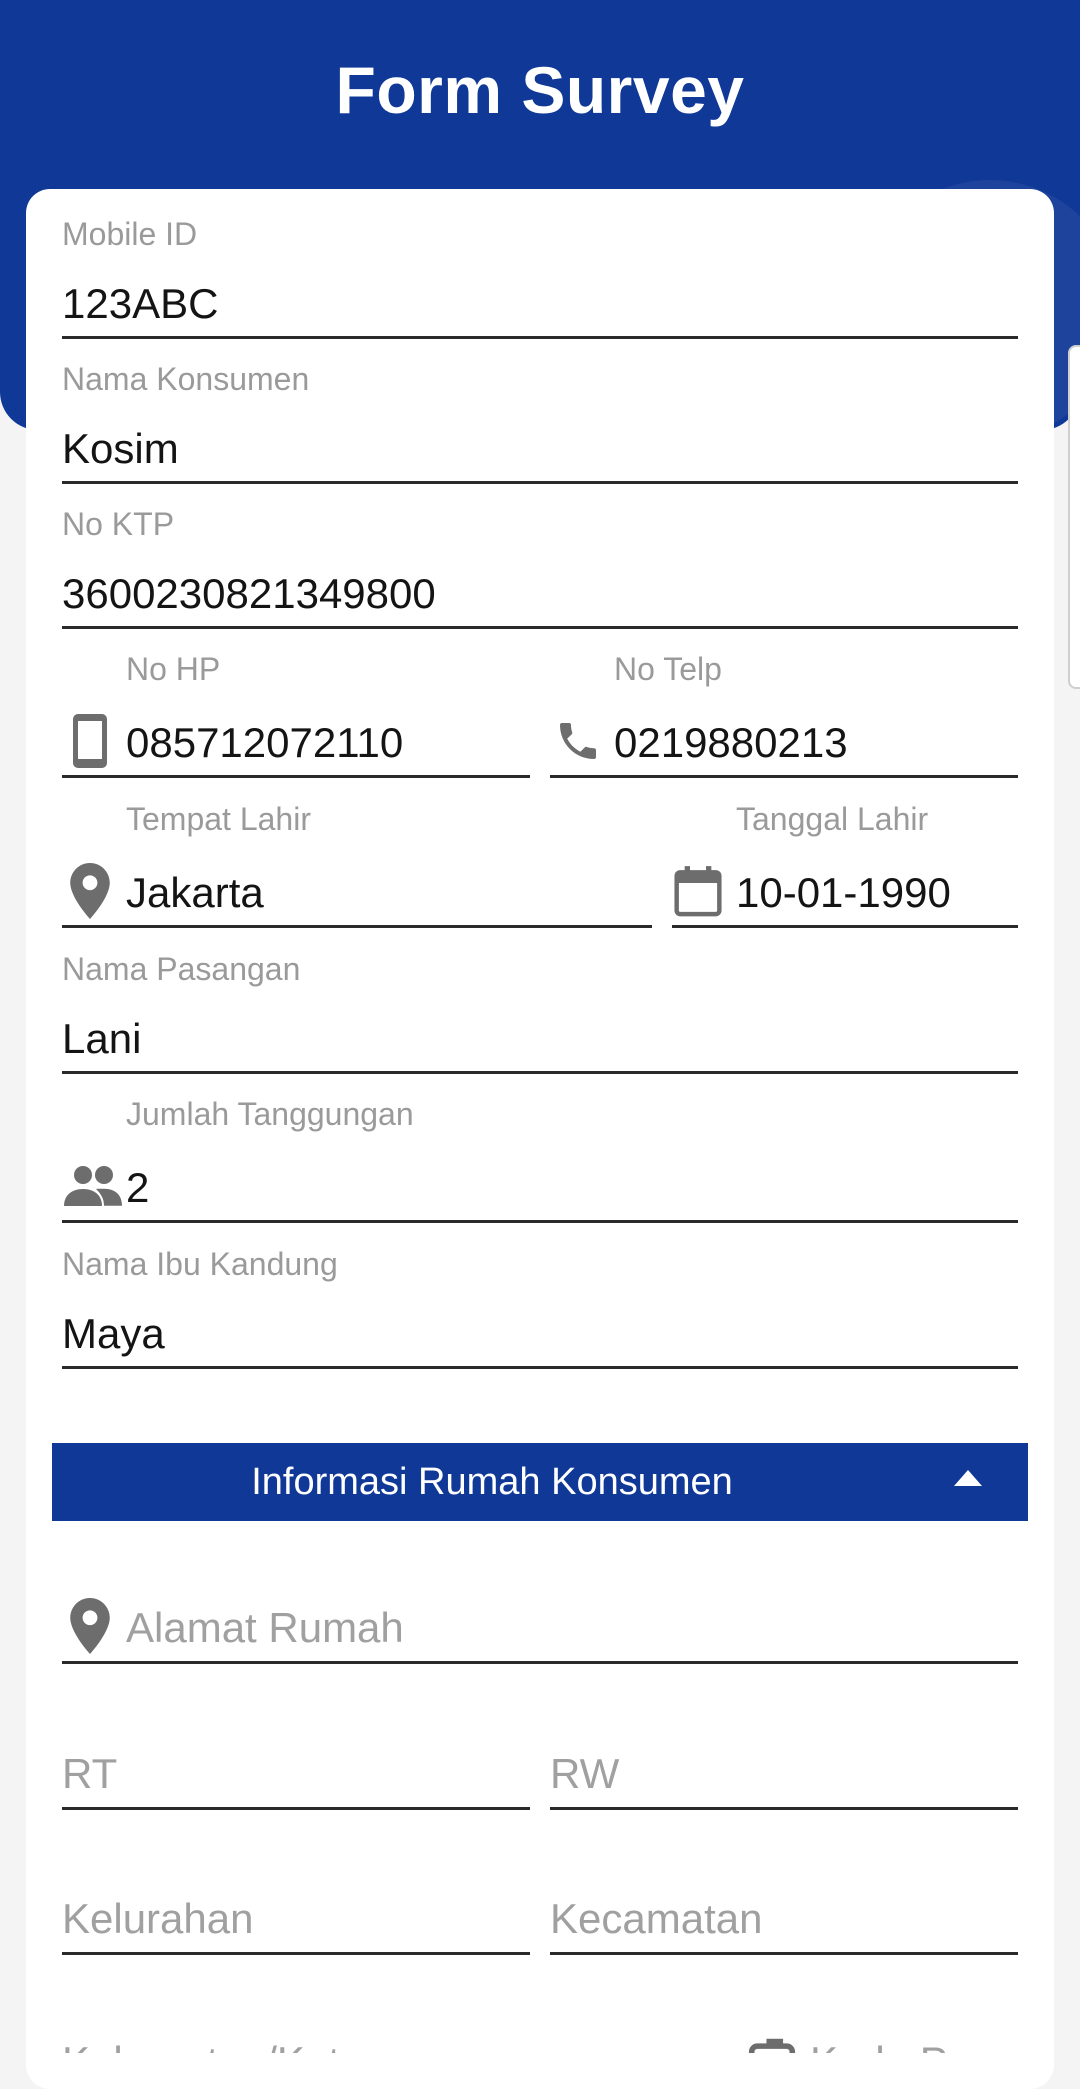  Describe the element at coordinates (901, 2045) in the screenshot. I see `kode-pos-placeholder: Kode Pos` at that location.